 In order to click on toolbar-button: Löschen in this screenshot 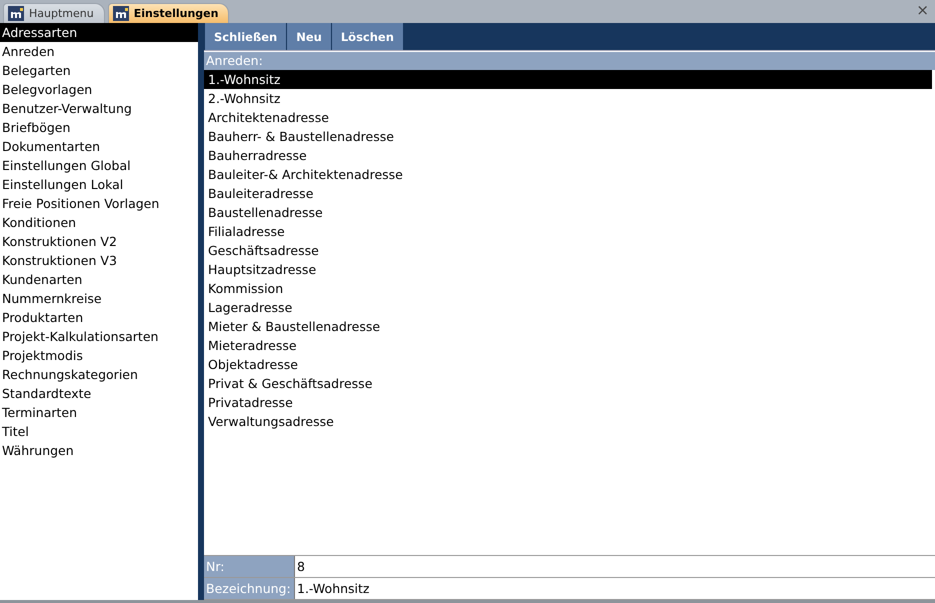, I will do `click(367, 36)`.